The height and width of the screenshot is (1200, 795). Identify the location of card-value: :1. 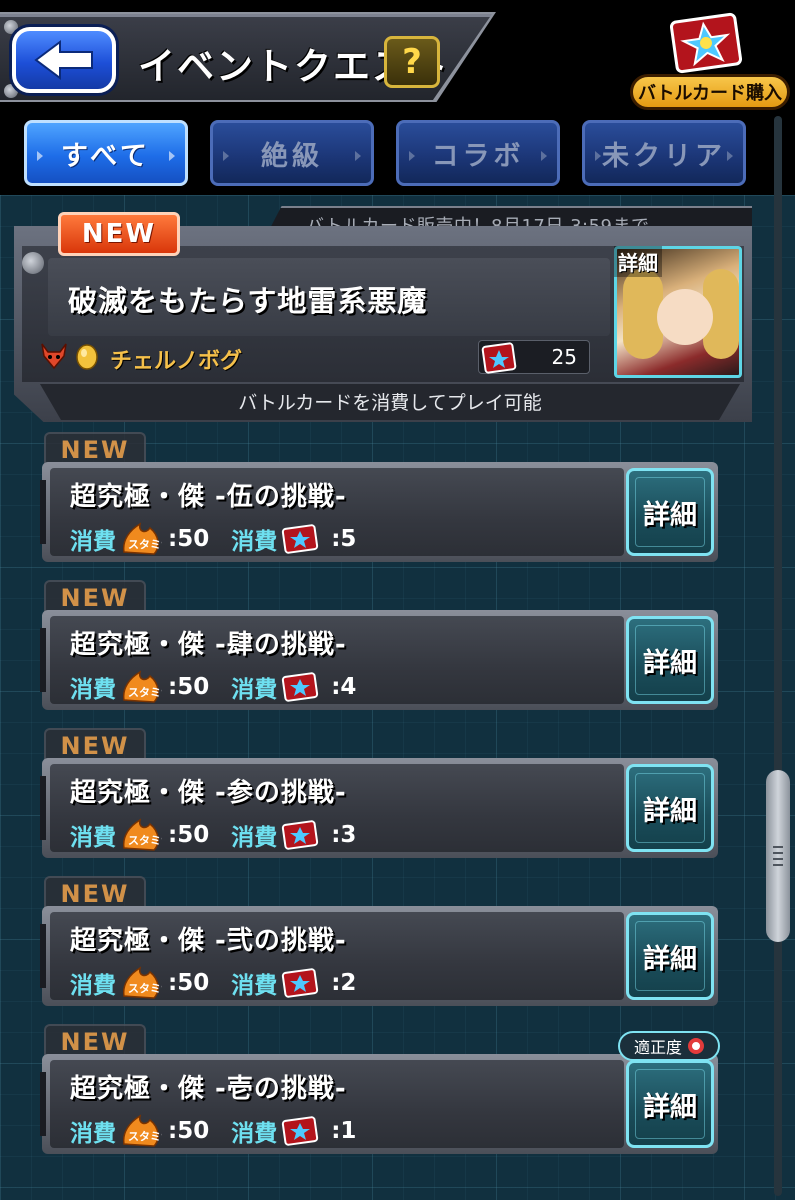
(344, 1131).